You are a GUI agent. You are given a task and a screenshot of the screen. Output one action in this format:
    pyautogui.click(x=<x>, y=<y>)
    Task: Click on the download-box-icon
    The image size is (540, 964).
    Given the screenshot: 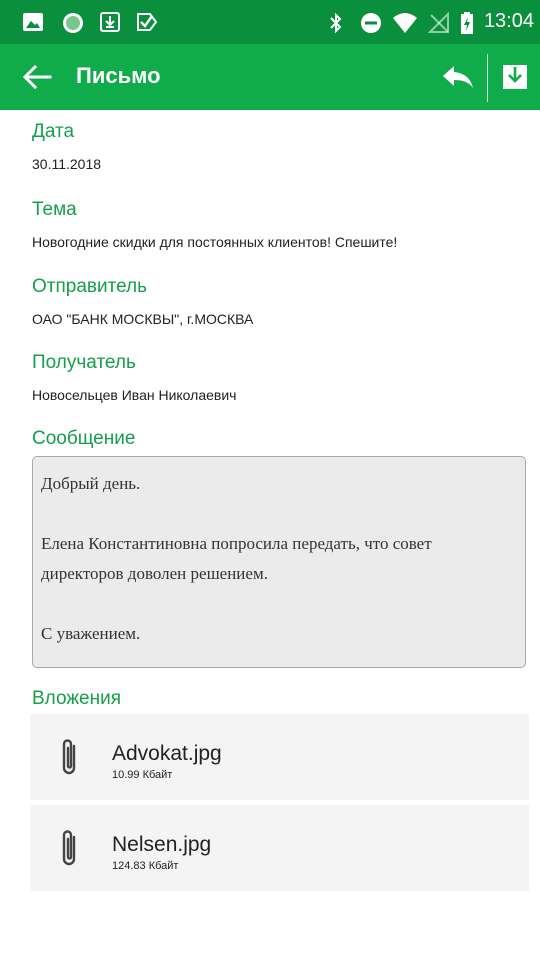 What is the action you would take?
    pyautogui.click(x=110, y=22)
    